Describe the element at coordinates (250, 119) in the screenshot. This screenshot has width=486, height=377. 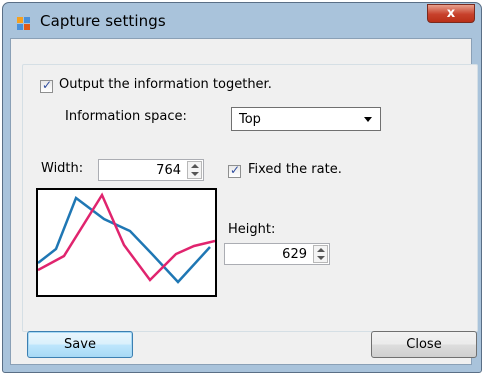
I see `info-space-selected: Top` at that location.